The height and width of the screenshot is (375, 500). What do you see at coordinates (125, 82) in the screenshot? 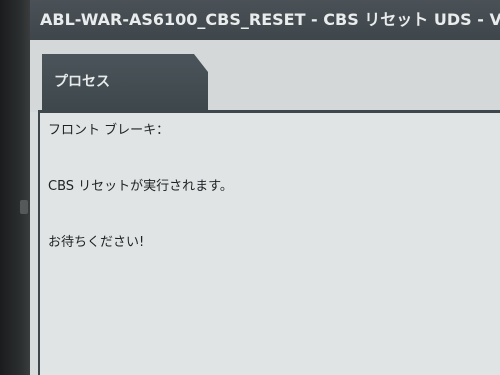
I see `tab-process: プロセス` at bounding box center [125, 82].